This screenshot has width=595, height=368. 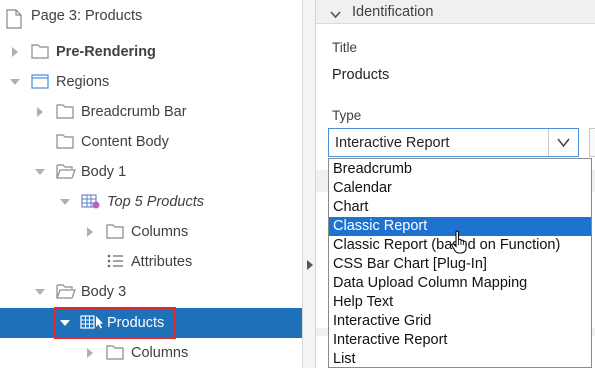 I want to click on dropdown-option: CSS Bar Chart [Plug-In], so click(x=460, y=264).